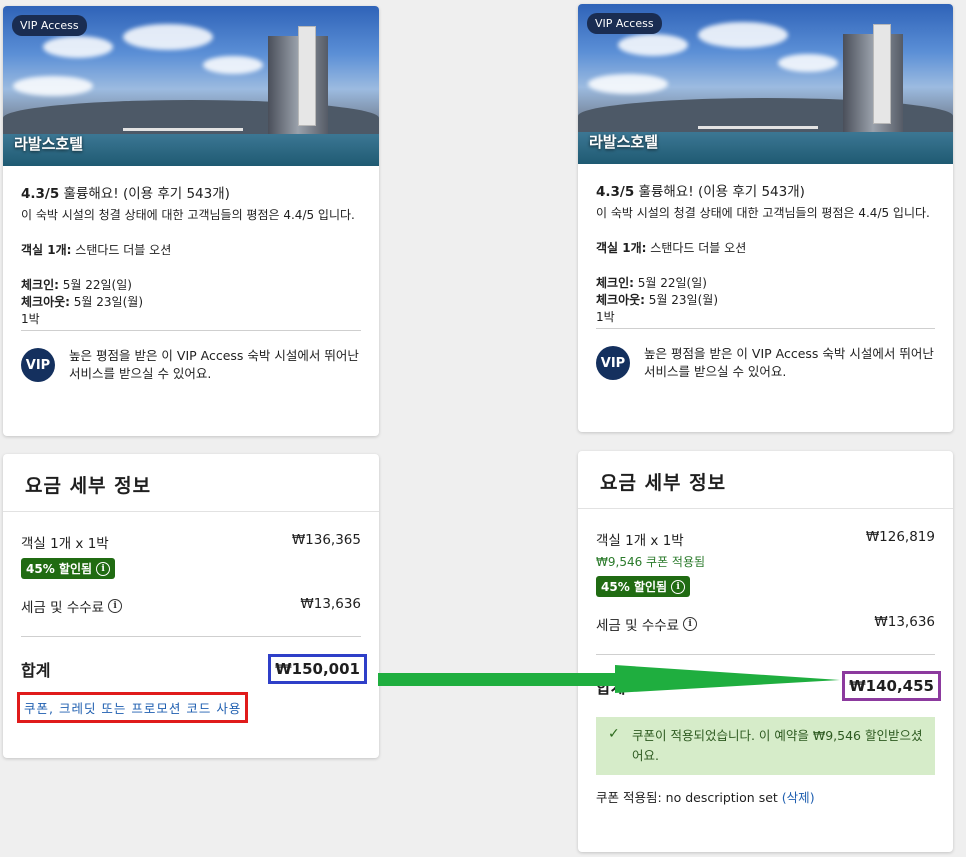 The height and width of the screenshot is (857, 966). What do you see at coordinates (900, 537) in the screenshot?
I see `room-price: ₩126,819` at bounding box center [900, 537].